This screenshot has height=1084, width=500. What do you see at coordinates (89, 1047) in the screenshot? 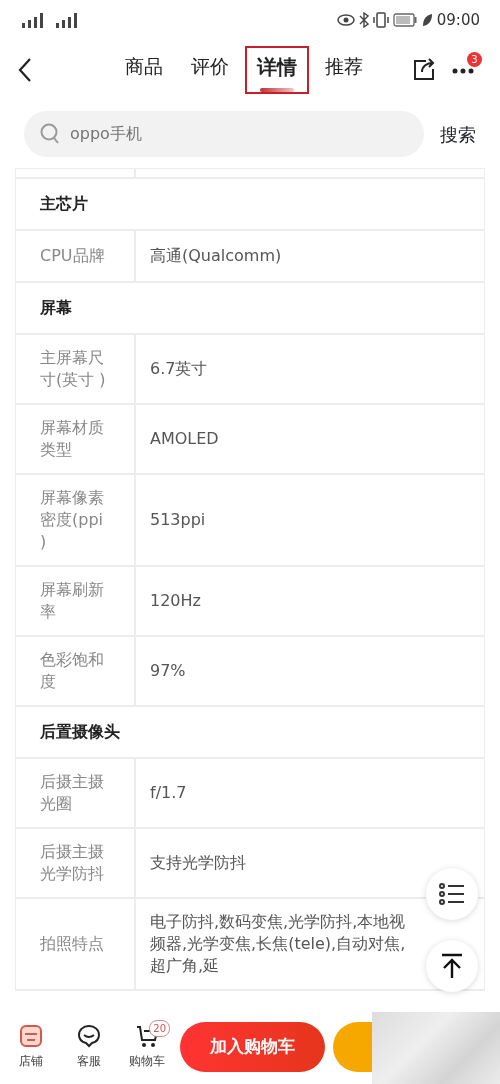
I see `bottom-nav-item: 客服` at bounding box center [89, 1047].